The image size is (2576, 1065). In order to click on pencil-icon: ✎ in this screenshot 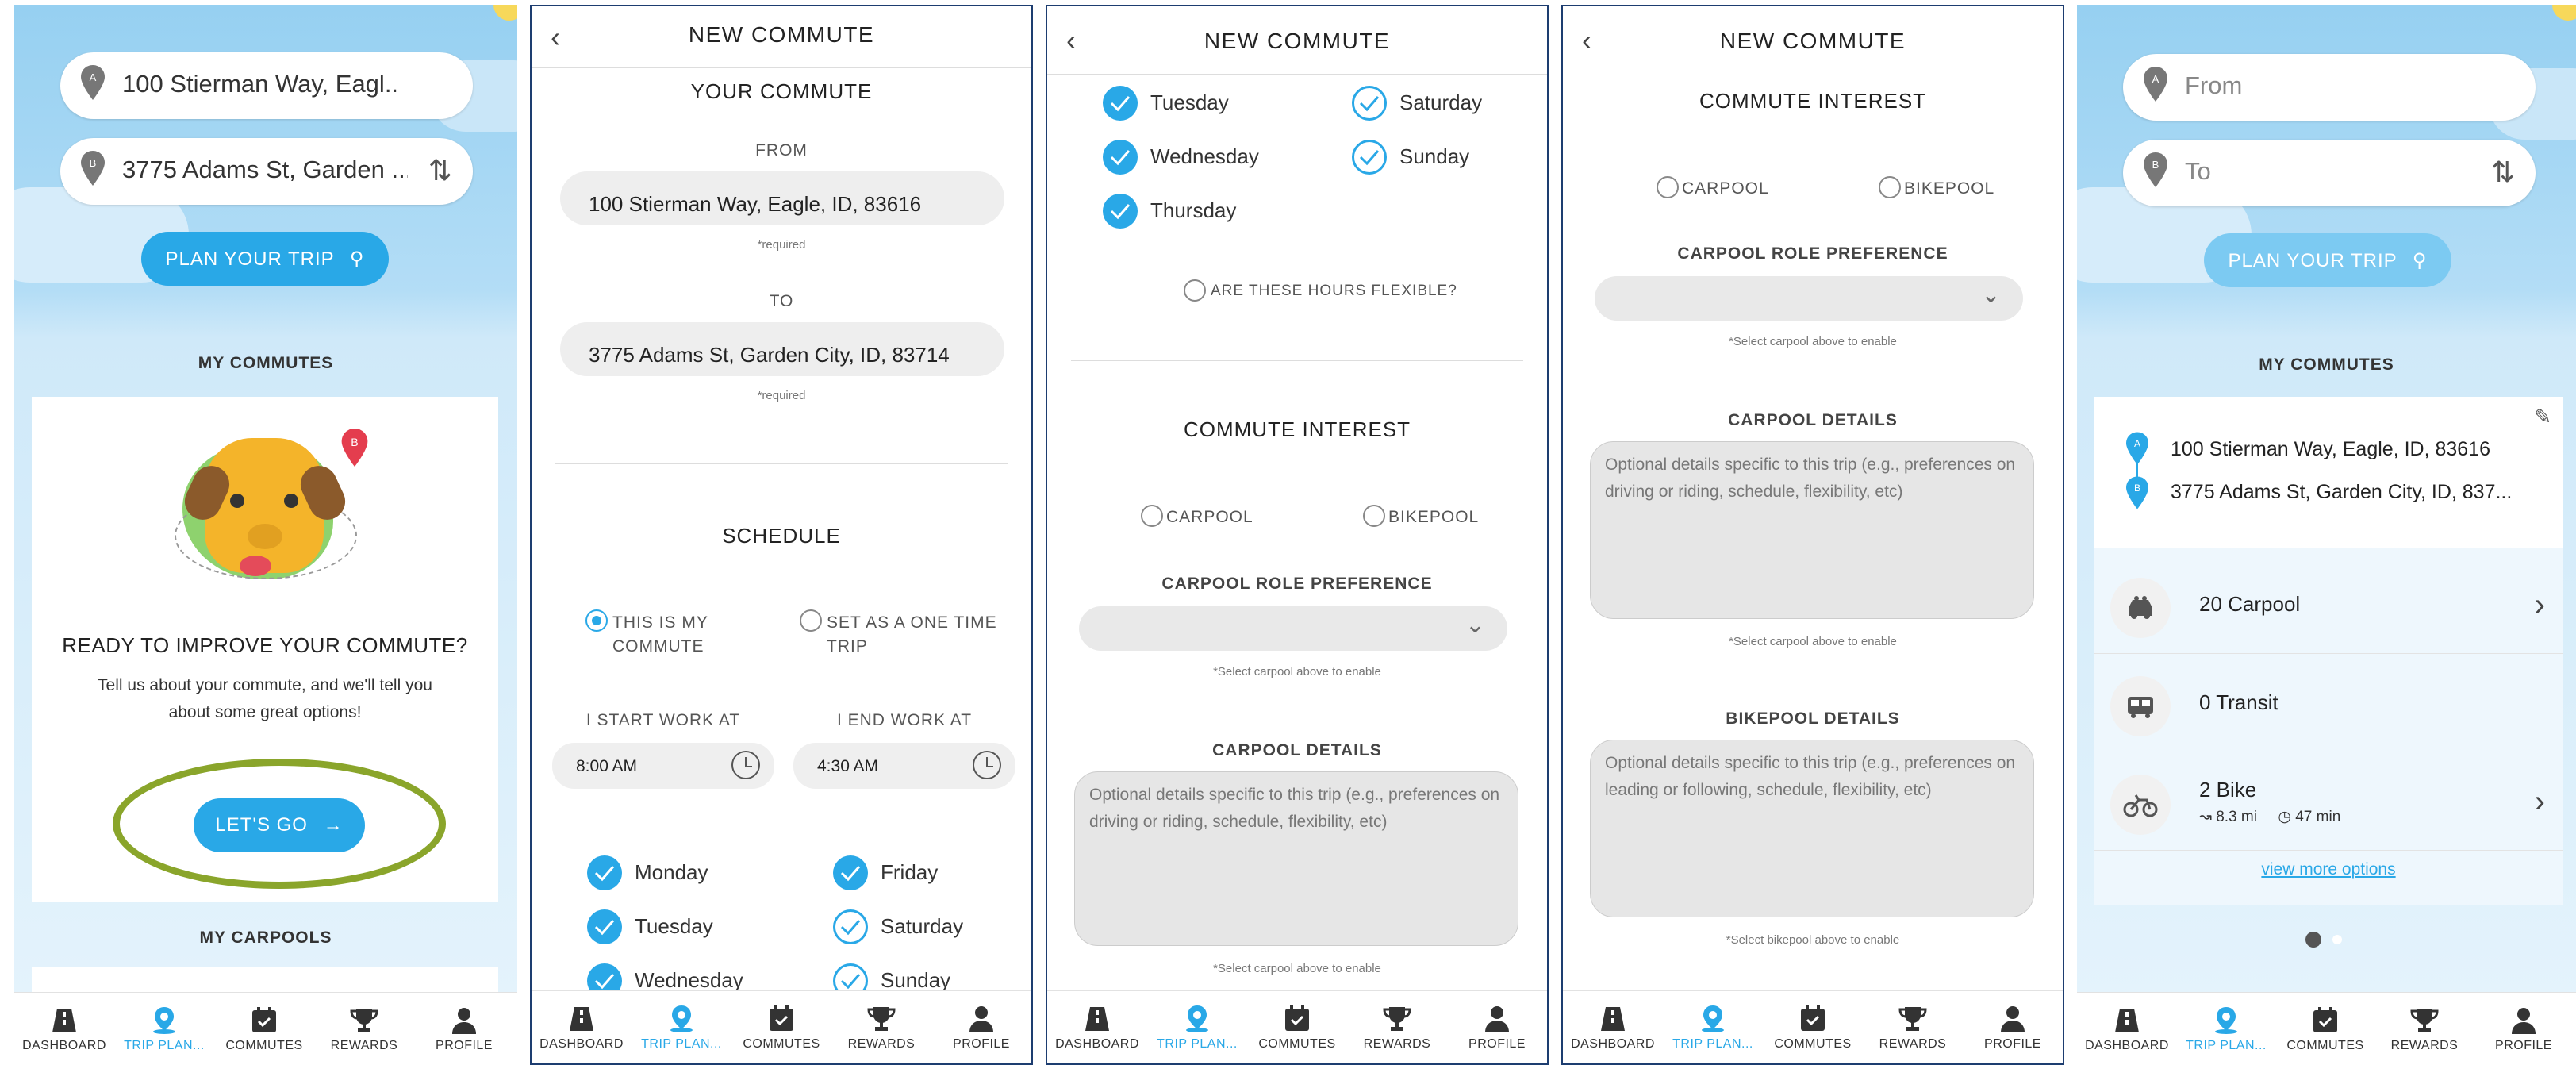, I will do `click(2542, 417)`.